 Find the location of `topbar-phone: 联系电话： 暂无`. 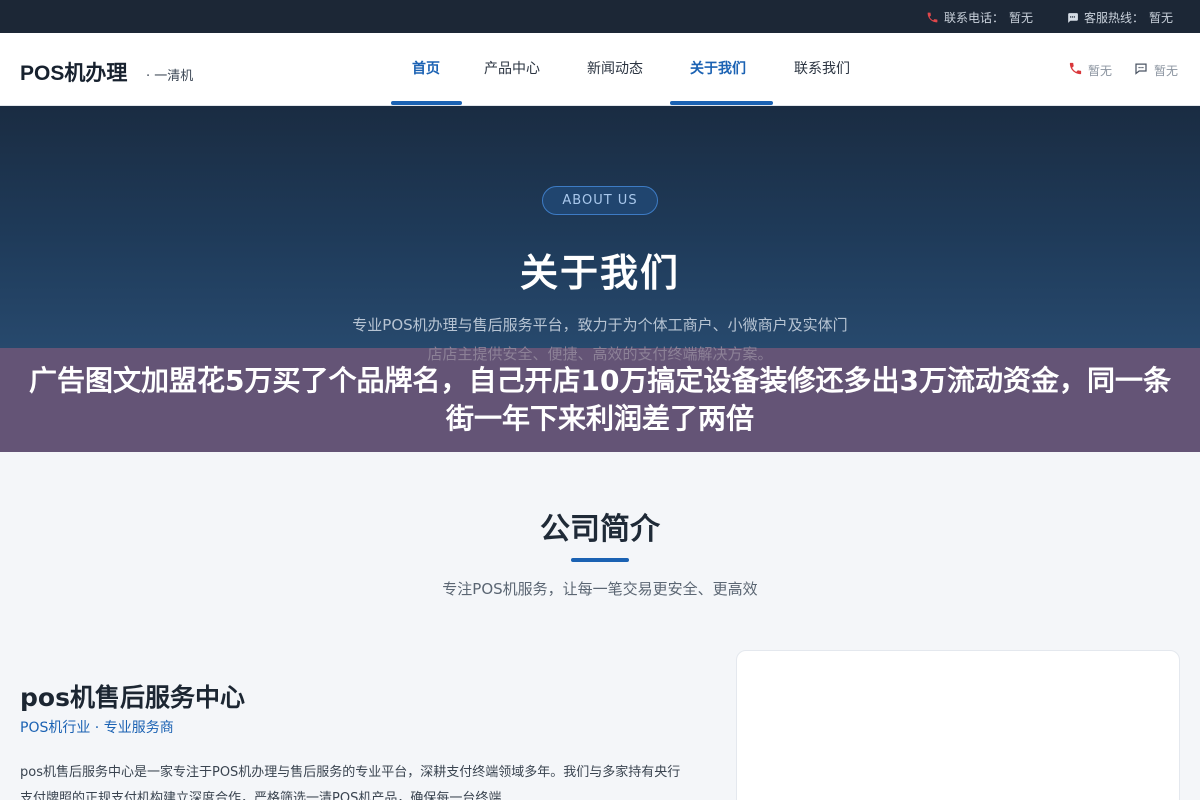

topbar-phone: 联系电话： 暂无 is located at coordinates (979, 17).